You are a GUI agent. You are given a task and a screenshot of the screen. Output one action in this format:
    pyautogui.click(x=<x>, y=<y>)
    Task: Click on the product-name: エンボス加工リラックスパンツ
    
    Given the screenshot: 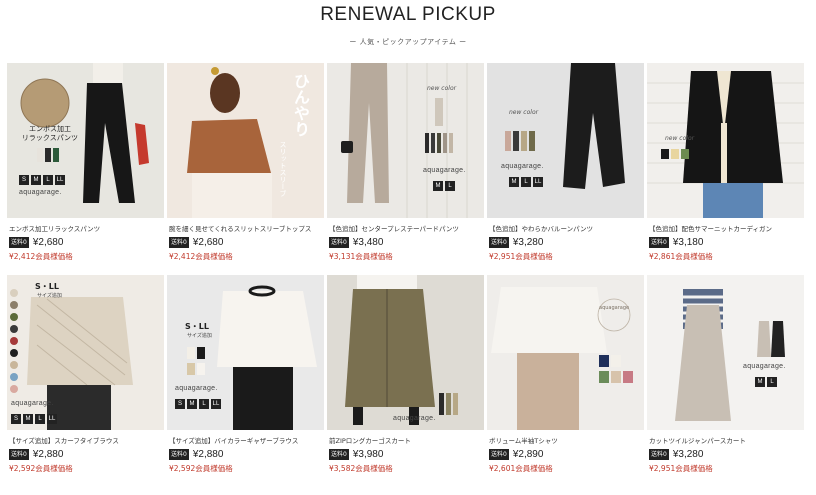 What is the action you would take?
    pyautogui.click(x=87, y=228)
    